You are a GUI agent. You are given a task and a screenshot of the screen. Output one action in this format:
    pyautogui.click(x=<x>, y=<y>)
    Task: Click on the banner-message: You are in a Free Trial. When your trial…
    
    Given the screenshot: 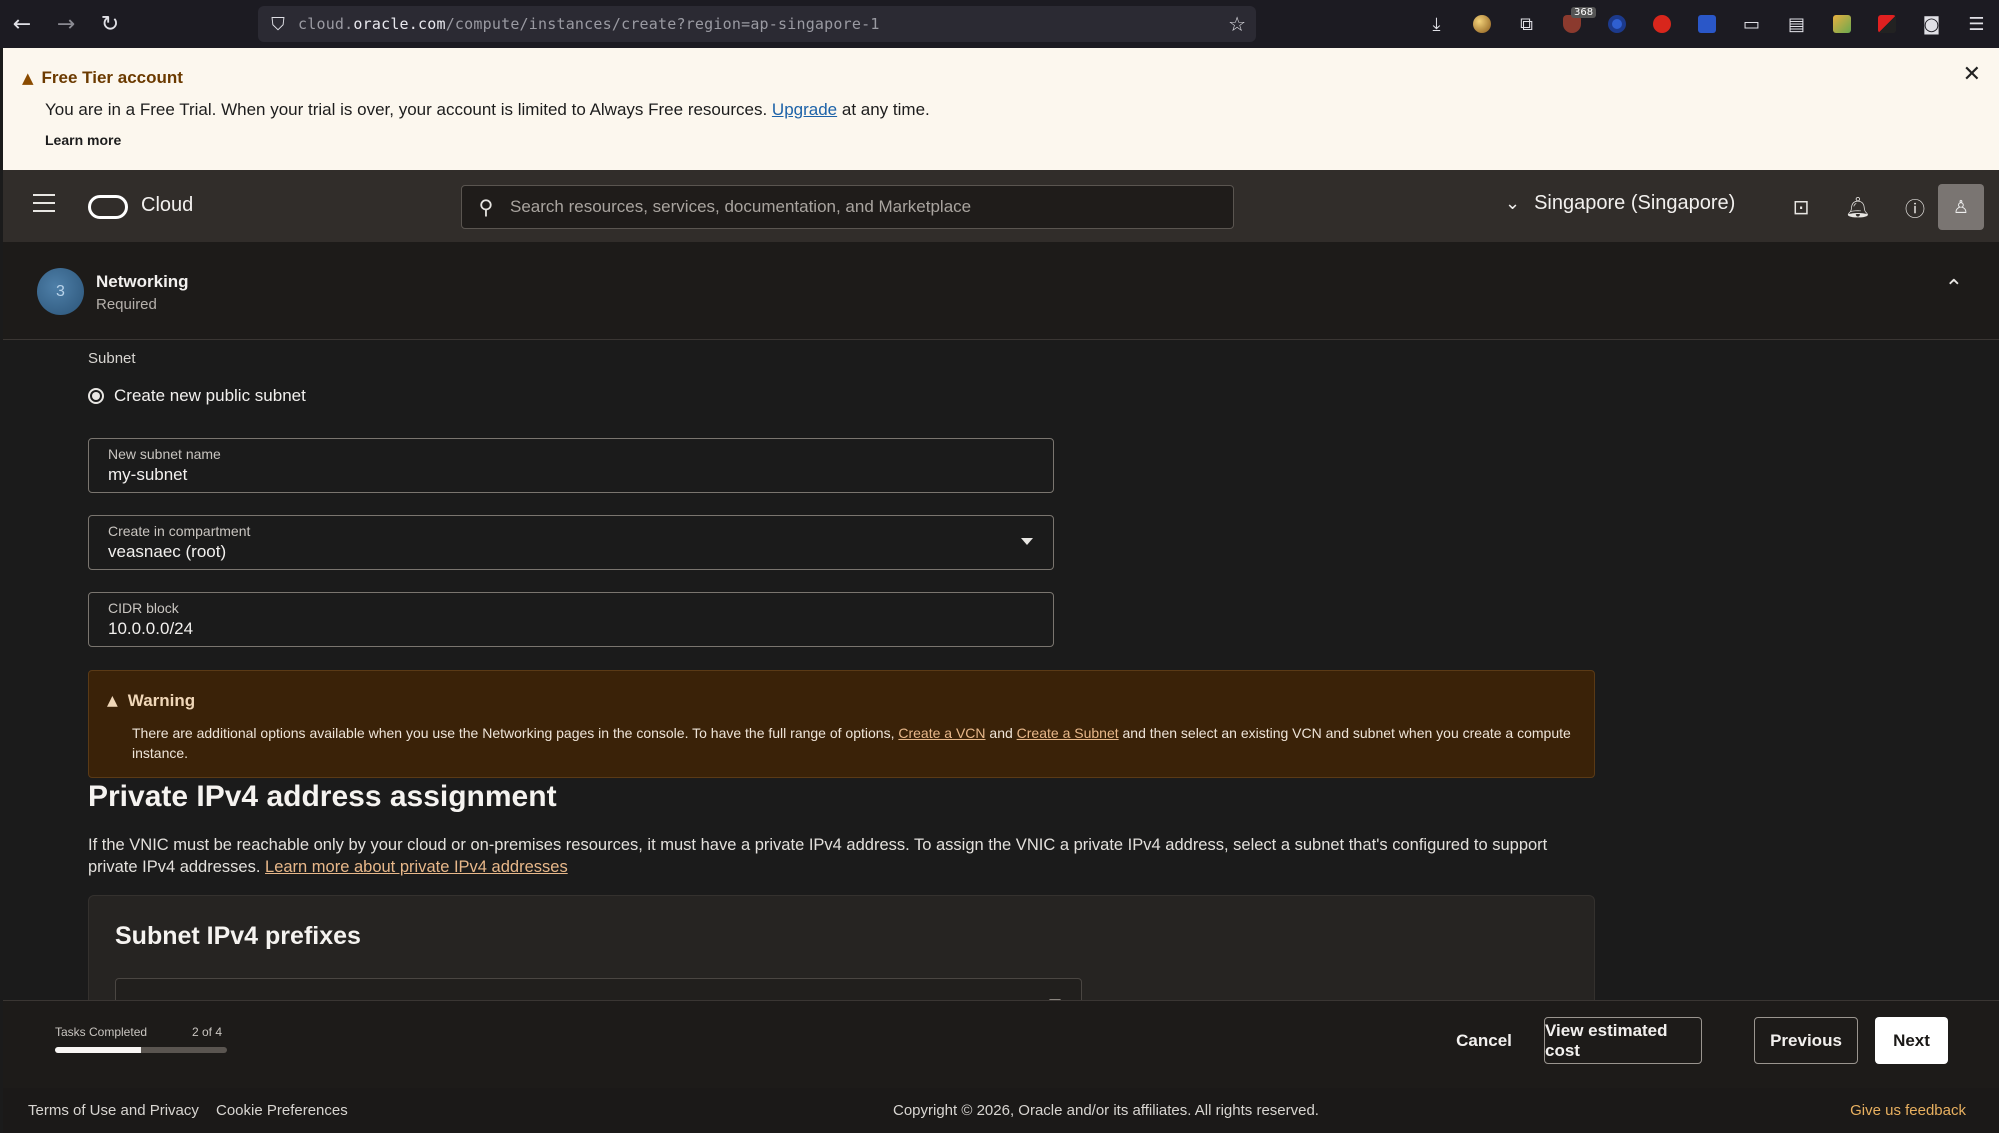 What is the action you would take?
    pyautogui.click(x=487, y=110)
    